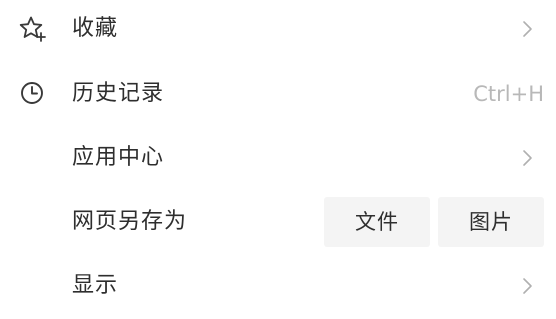 This screenshot has width=556, height=319. I want to click on shortcut-hint: Ctrl+H, so click(508, 94).